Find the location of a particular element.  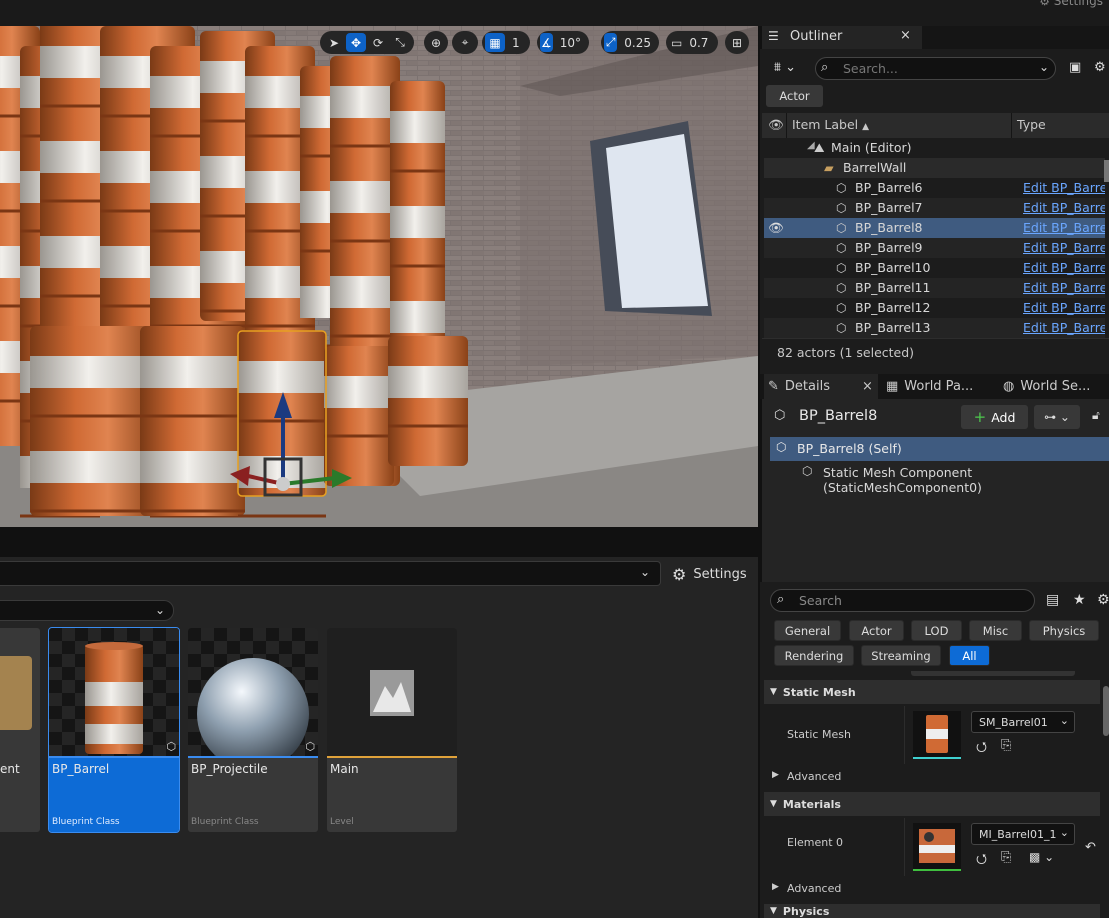

material-dropdown: MI_Barrel01_1 ⌄ is located at coordinates (1023, 834).